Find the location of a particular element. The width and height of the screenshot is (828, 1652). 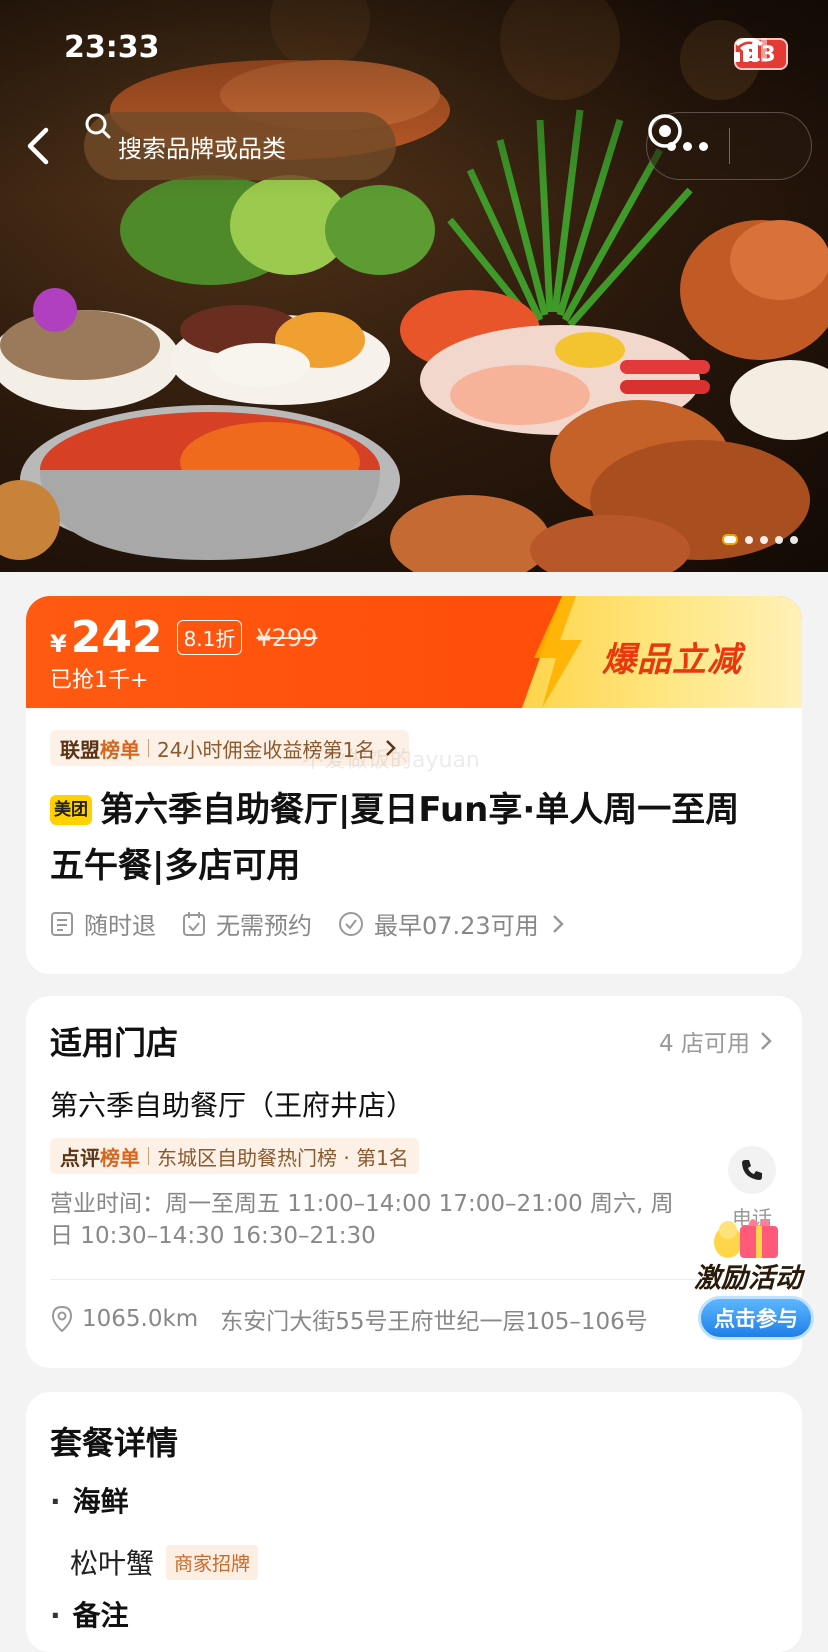

carousel-dot-active is located at coordinates (730, 539).